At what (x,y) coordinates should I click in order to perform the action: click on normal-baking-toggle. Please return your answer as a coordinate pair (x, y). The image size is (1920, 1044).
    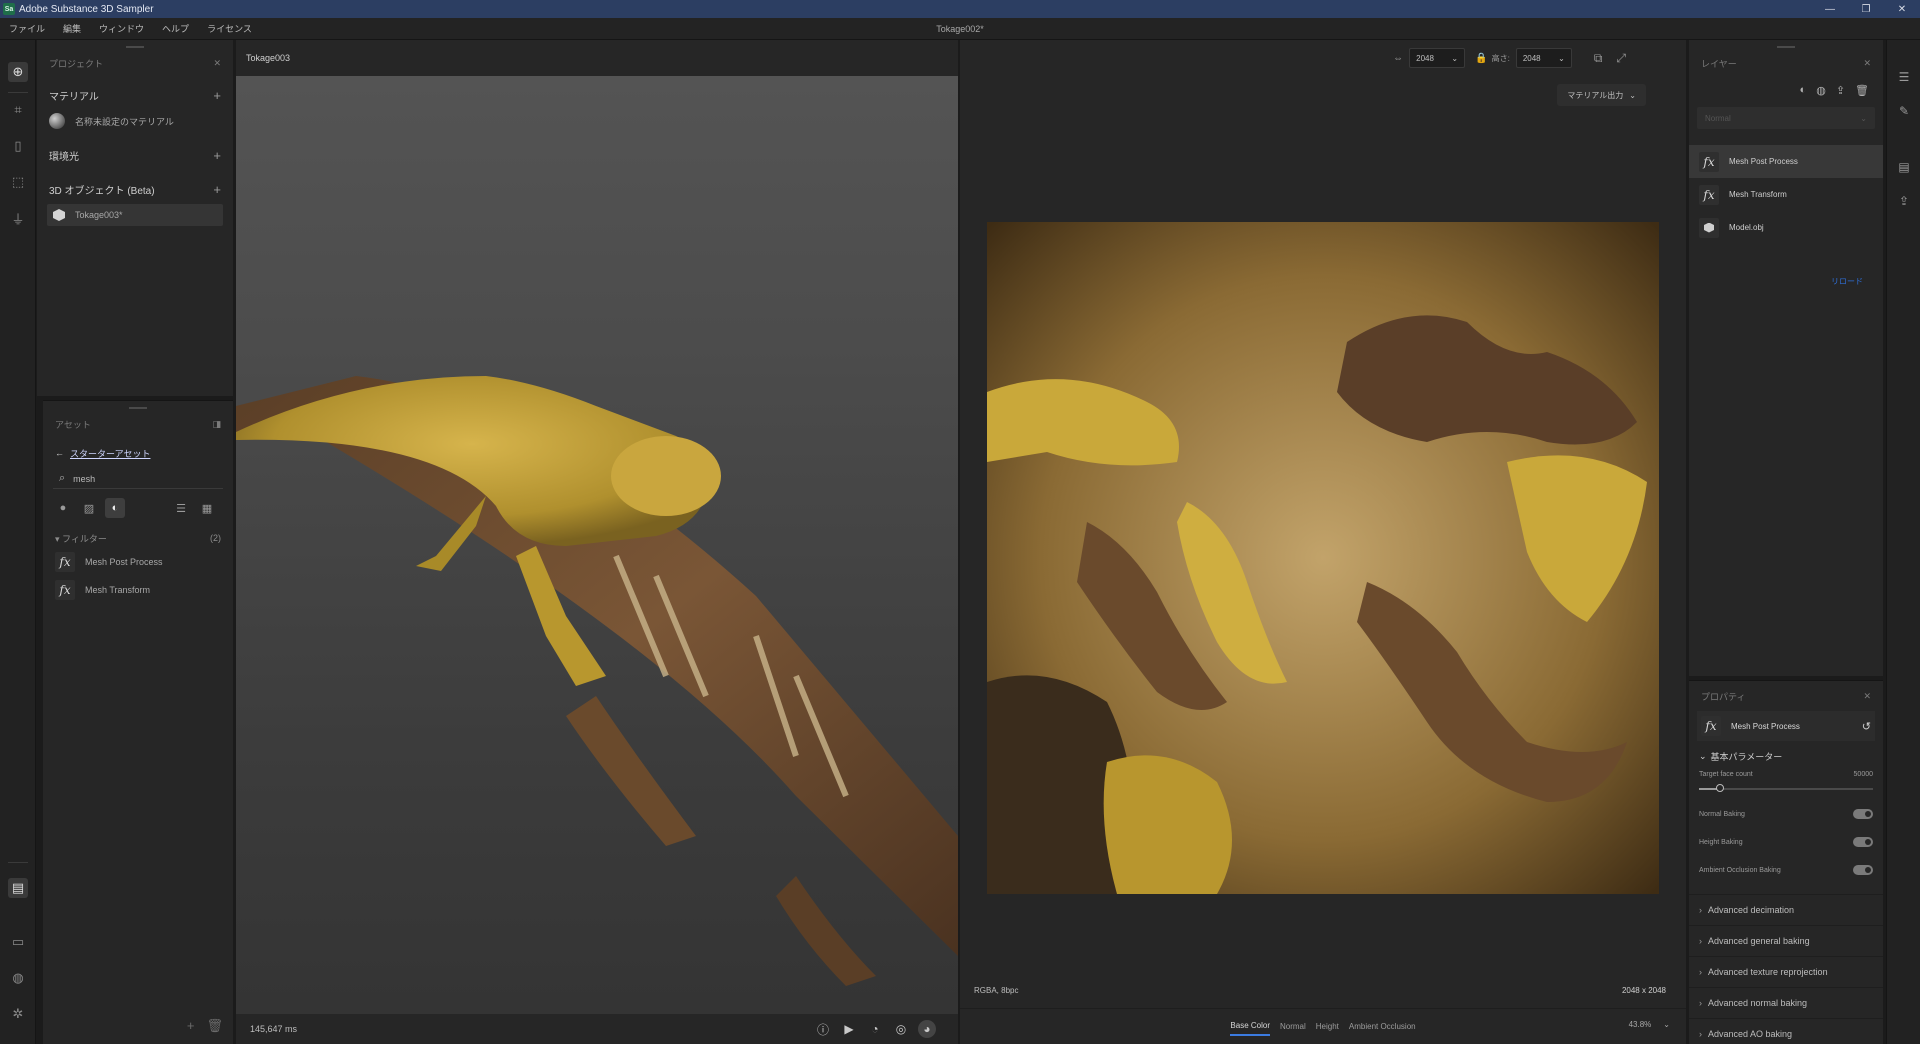
    Looking at the image, I should click on (1863, 814).